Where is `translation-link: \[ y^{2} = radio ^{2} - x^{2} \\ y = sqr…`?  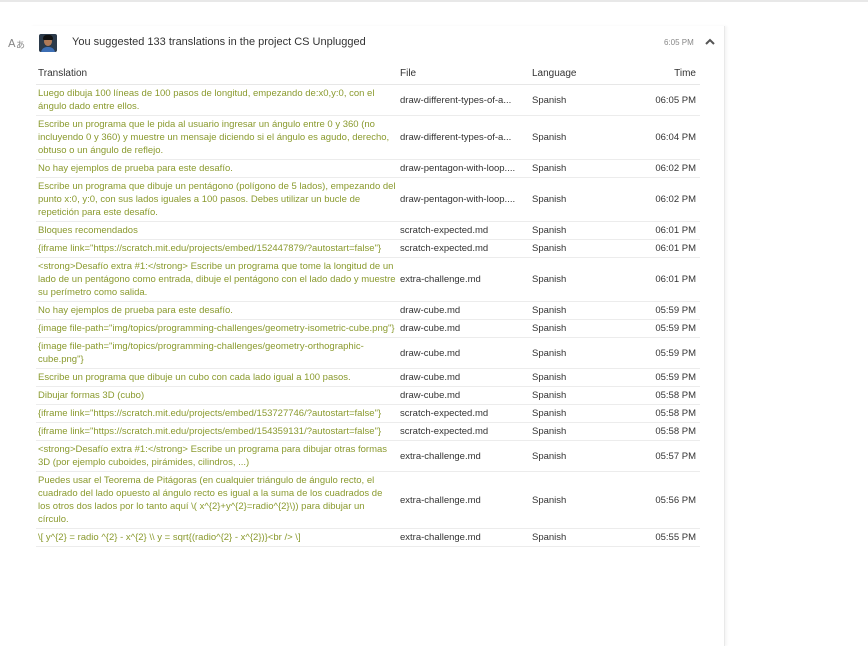 translation-link: \[ y^{2} = radio ^{2} - x^{2} \\ y = sqr… is located at coordinates (169, 537).